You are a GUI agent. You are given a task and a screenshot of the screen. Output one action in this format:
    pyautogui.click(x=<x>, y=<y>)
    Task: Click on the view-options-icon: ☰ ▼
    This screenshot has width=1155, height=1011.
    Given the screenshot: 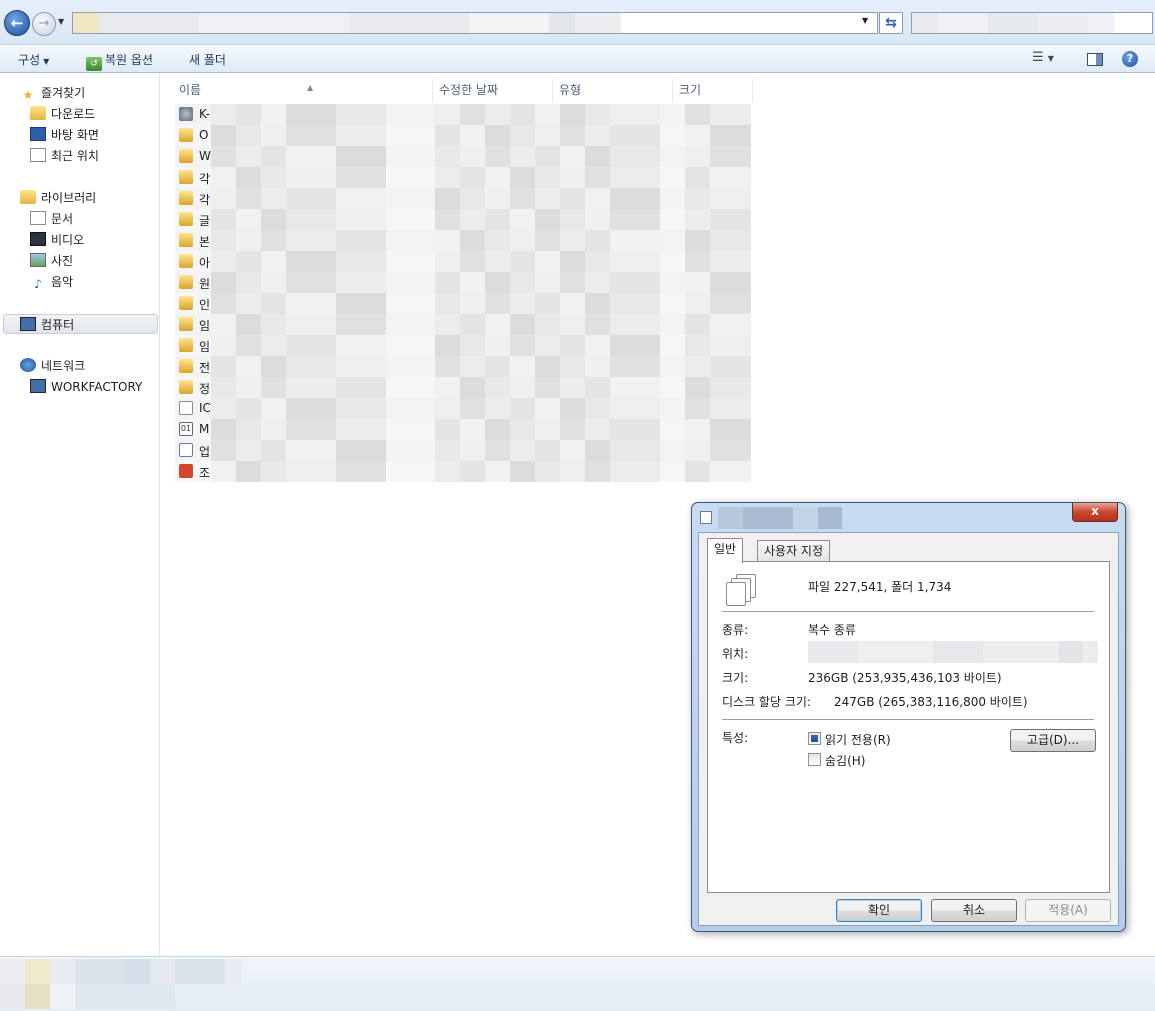 What is the action you would take?
    pyautogui.click(x=1043, y=57)
    